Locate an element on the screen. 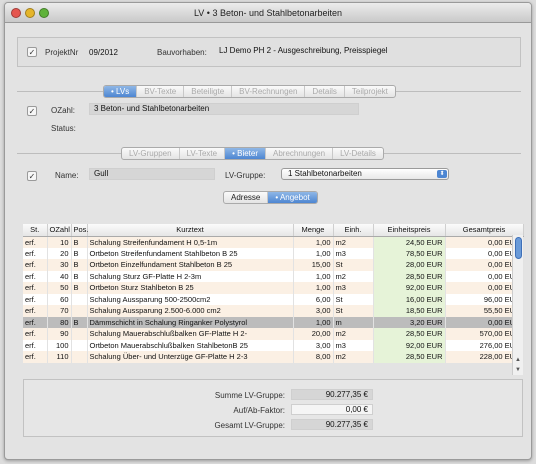 The width and height of the screenshot is (536, 464). tab-lvs: • LVs is located at coordinates (121, 91).